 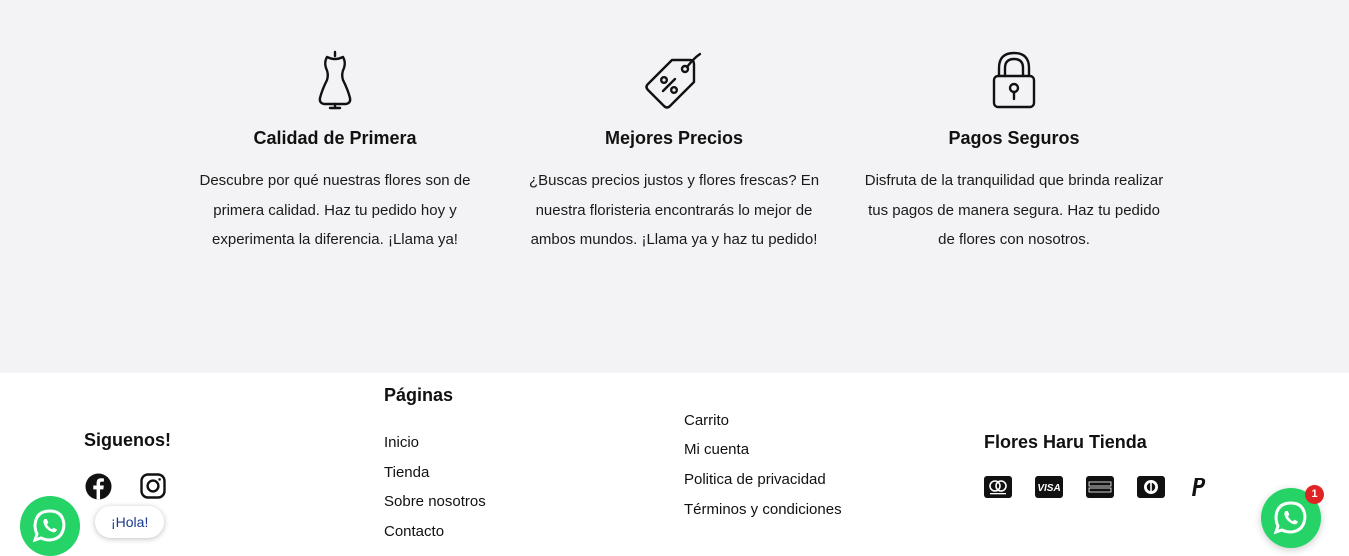 I want to click on price-tag-icon, so click(x=674, y=82).